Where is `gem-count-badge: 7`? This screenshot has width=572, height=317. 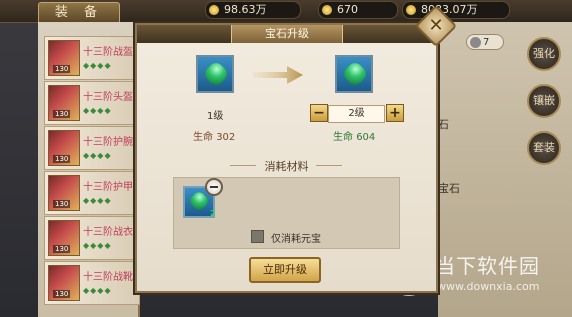 gem-count-badge: 7 is located at coordinates (485, 42).